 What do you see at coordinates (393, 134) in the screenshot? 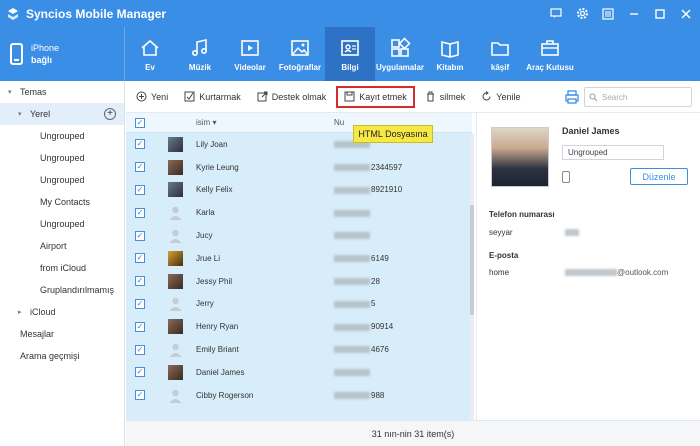
I see `export-html-option: HTML Dosyasına` at bounding box center [393, 134].